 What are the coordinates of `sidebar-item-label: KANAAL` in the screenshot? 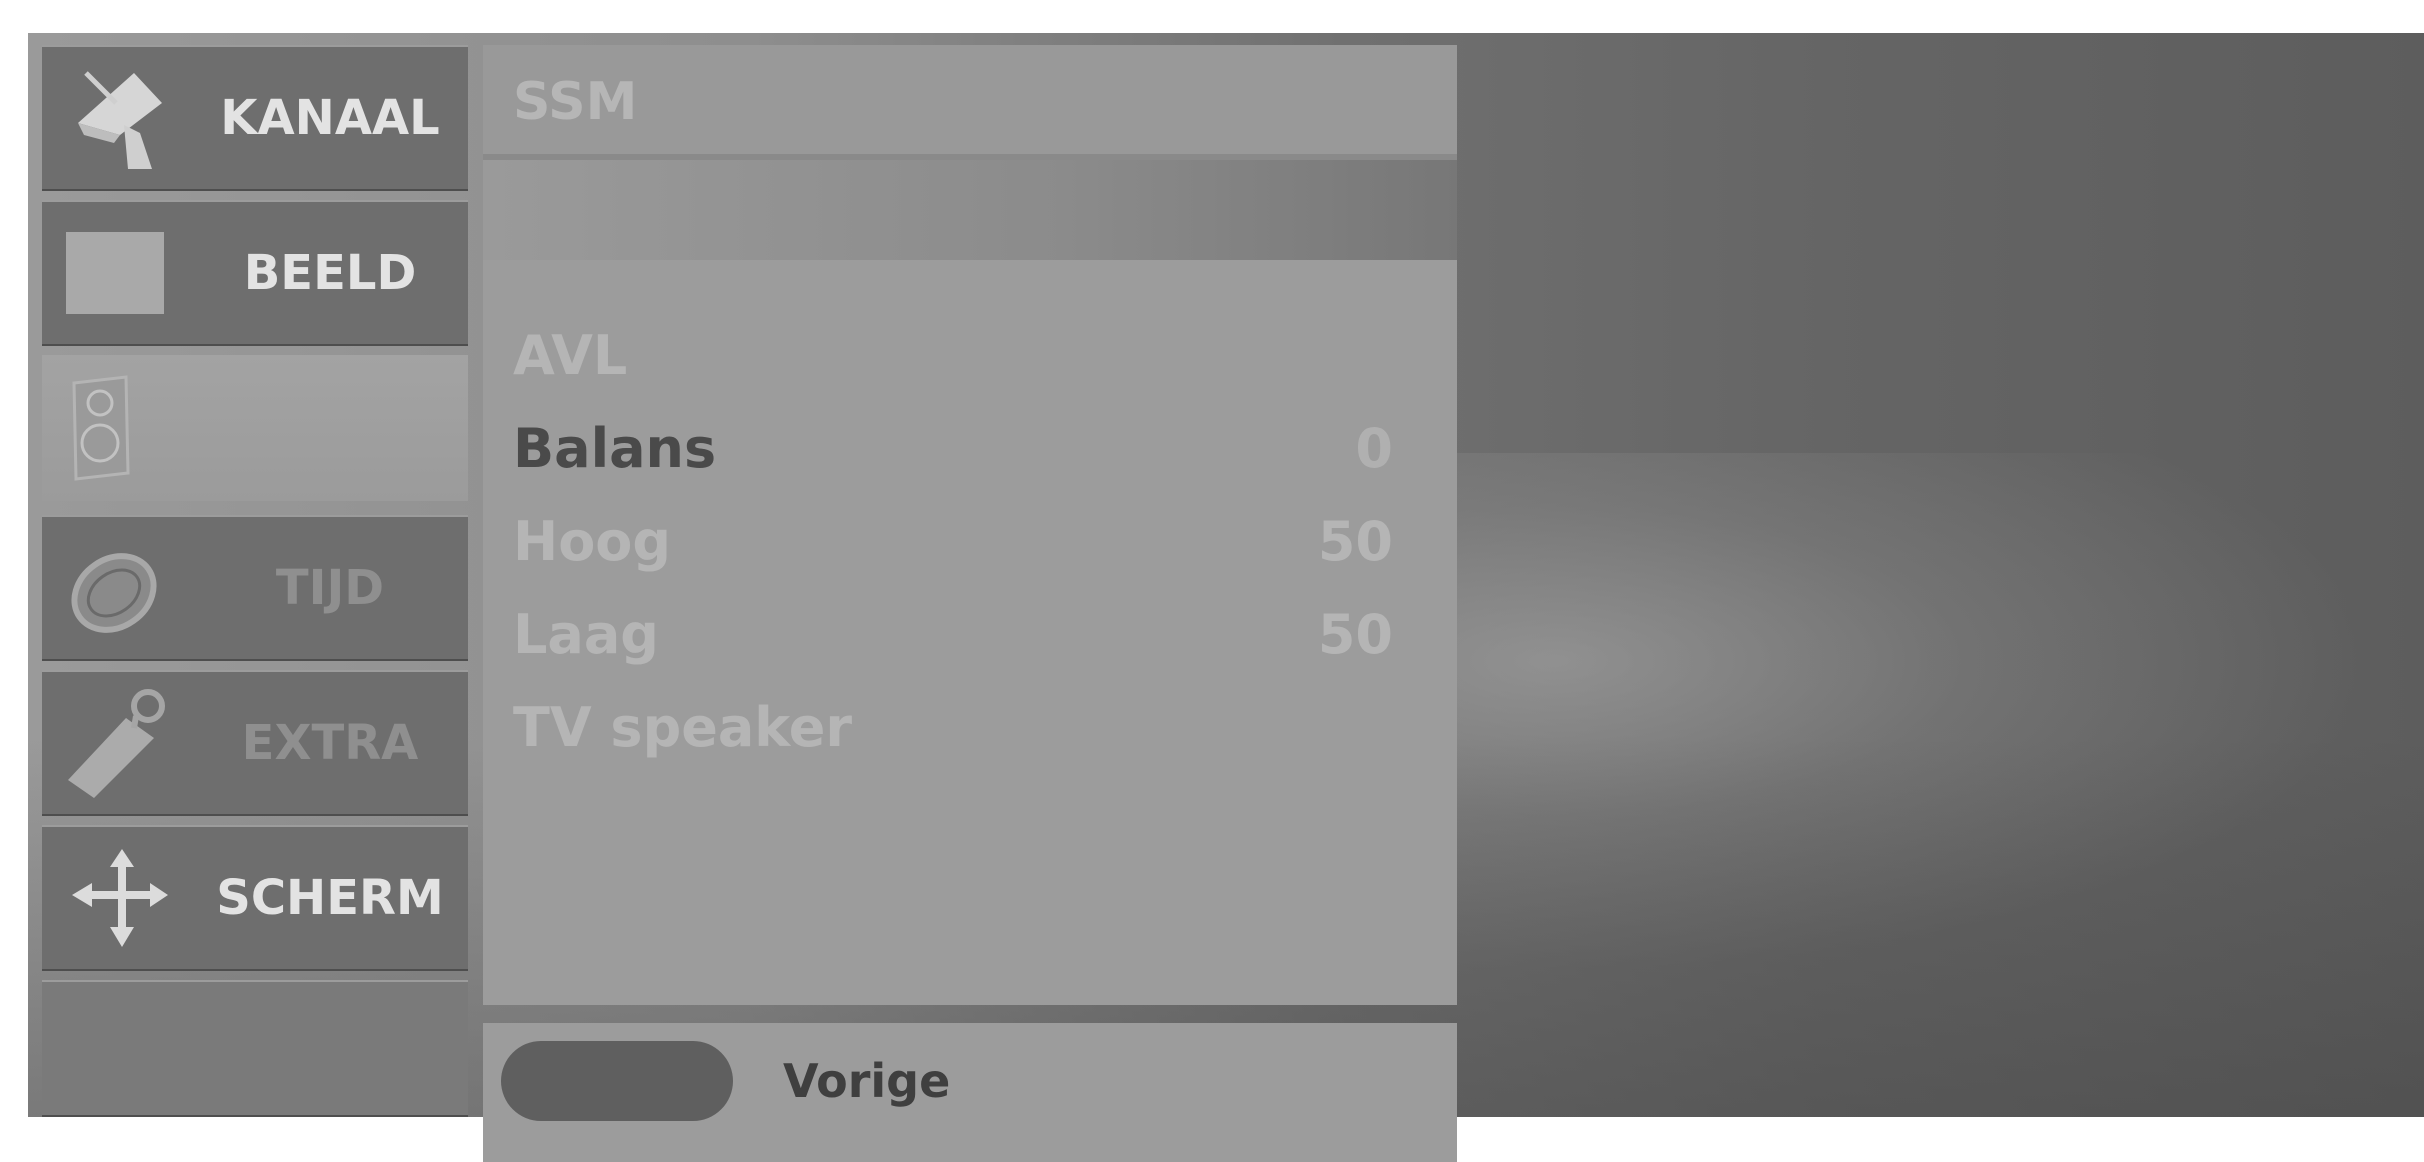 It's located at (330, 118).